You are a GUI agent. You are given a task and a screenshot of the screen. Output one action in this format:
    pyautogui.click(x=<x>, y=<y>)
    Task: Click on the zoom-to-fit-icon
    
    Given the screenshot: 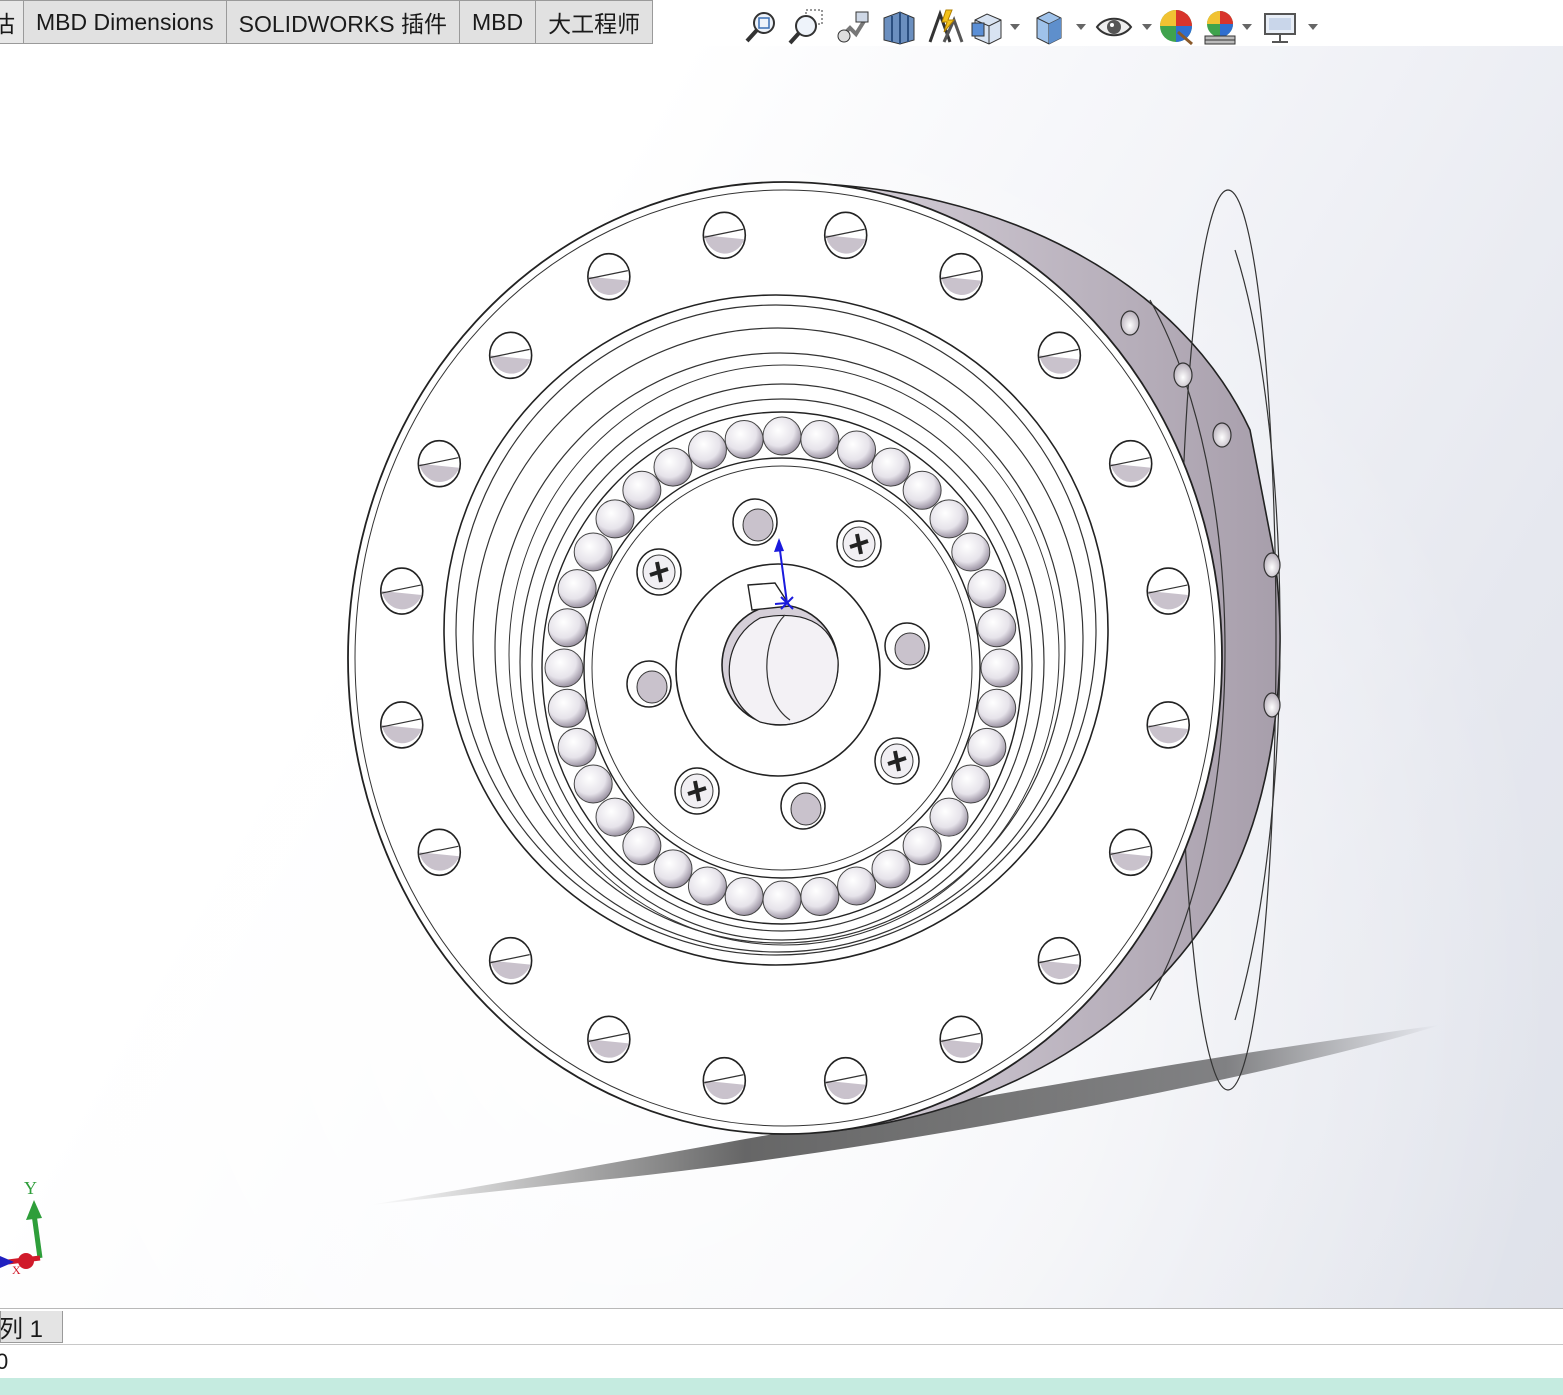 What is the action you would take?
    pyautogui.click(x=762, y=27)
    